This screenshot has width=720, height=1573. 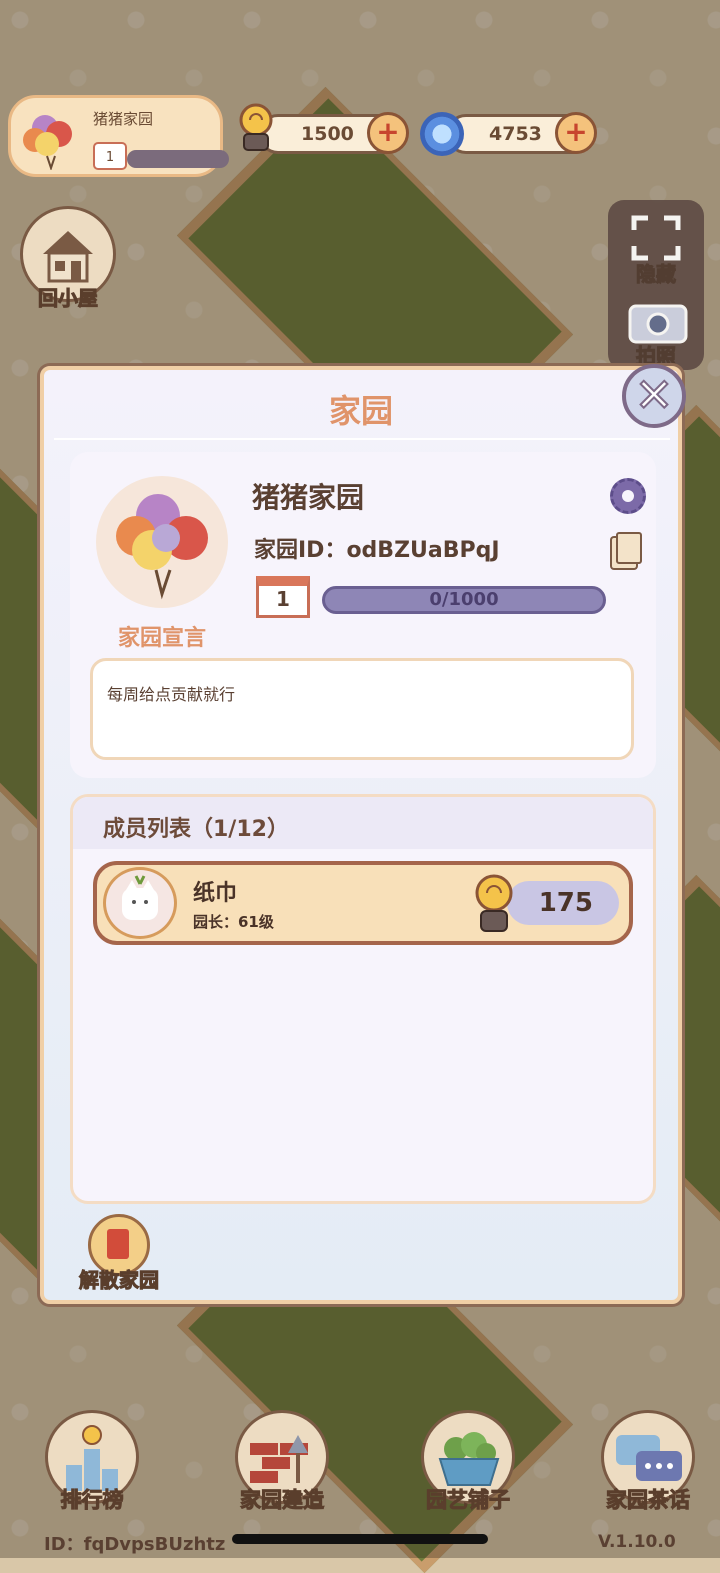 I want to click on member-score: 175, so click(x=563, y=903).